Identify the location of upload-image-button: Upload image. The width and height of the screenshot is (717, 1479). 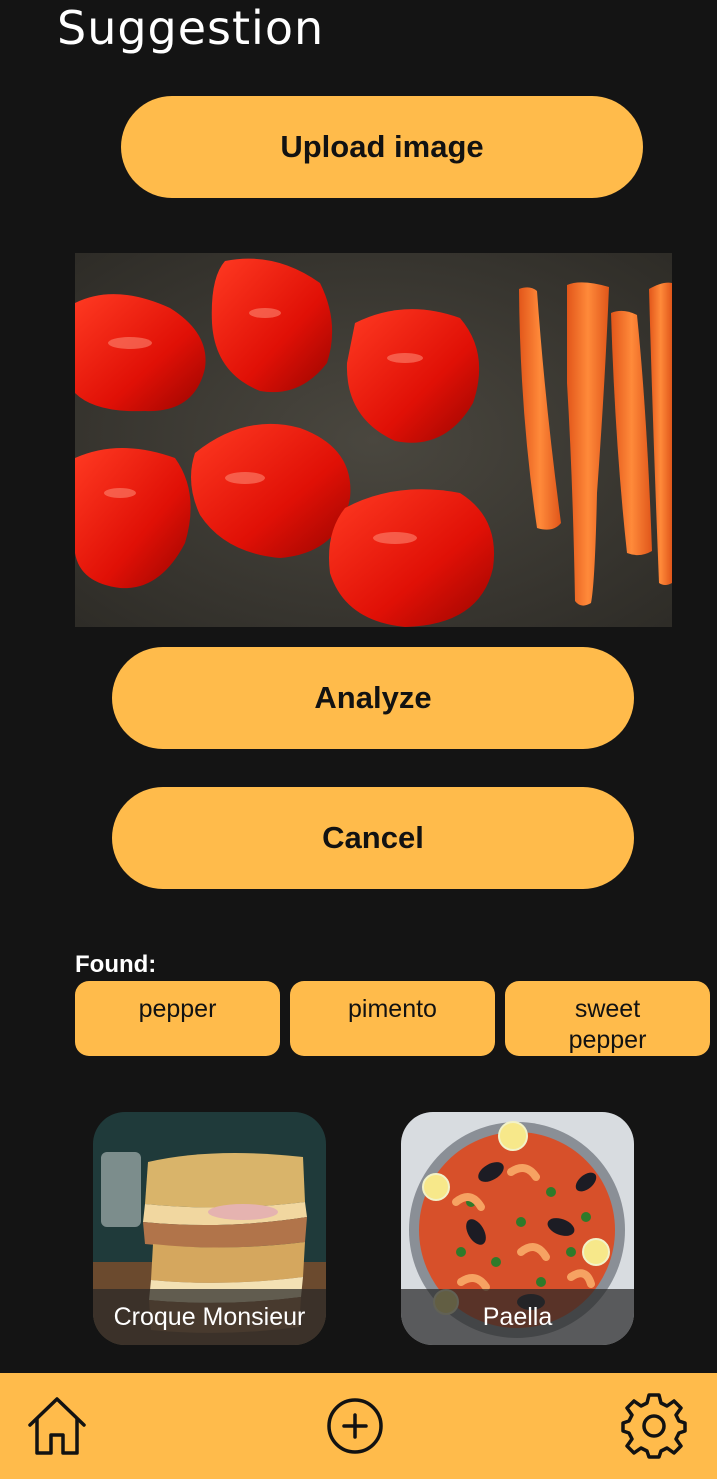
(382, 147).